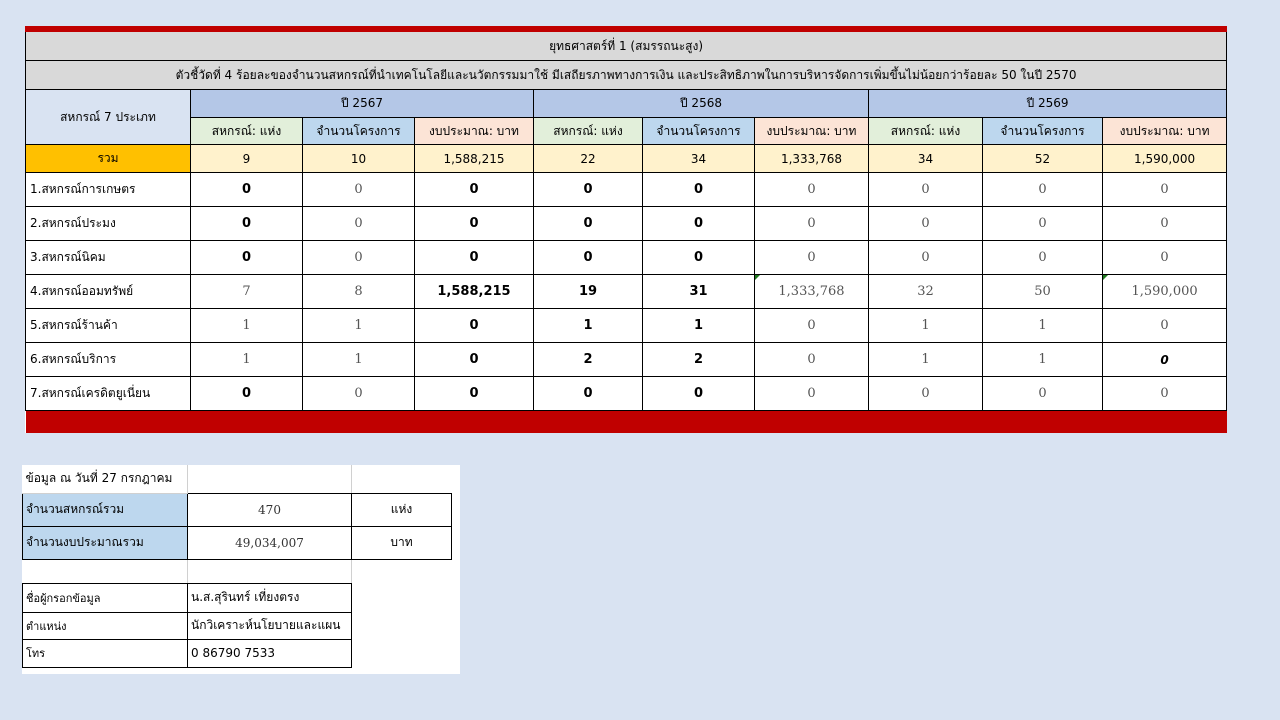  Describe the element at coordinates (269, 509) in the screenshot. I see `total-coops-value: 470` at that location.